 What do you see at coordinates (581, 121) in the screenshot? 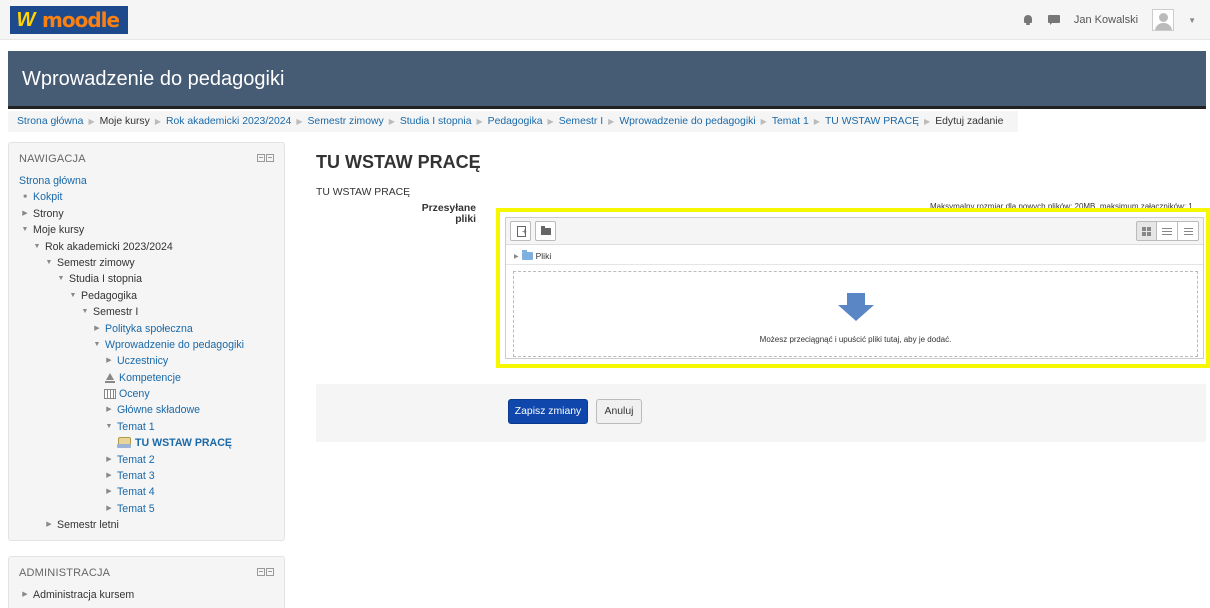
I see `breadcrumb-item: Semestr I` at bounding box center [581, 121].